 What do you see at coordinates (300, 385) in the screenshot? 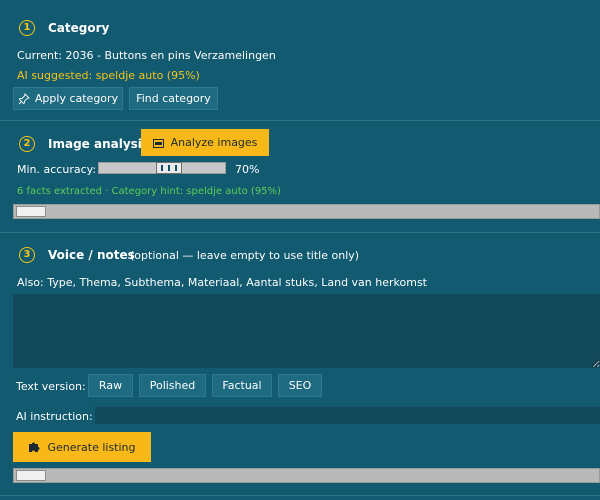
I see `version-seo-button: SEO` at bounding box center [300, 385].